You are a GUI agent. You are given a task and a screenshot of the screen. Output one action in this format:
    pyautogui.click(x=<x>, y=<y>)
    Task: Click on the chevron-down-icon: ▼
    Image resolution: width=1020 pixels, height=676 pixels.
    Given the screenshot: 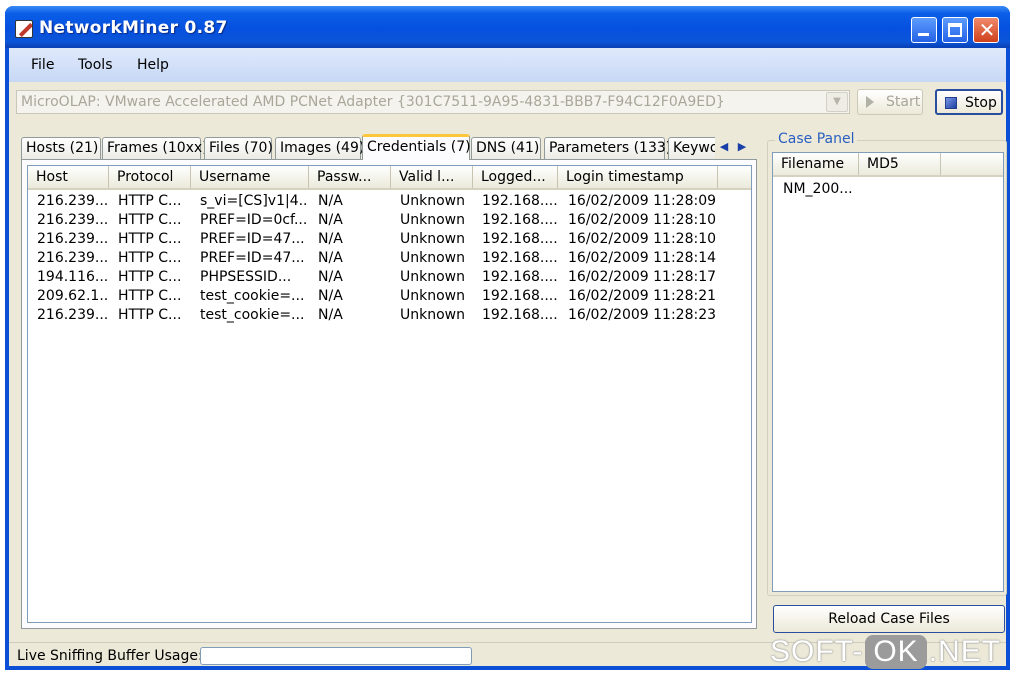 What is the action you would take?
    pyautogui.click(x=837, y=102)
    